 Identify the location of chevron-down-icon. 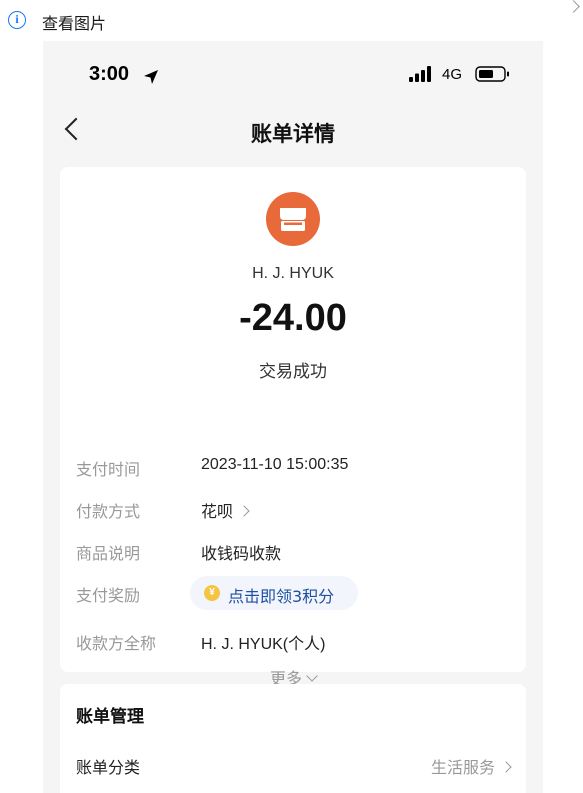
(312, 676).